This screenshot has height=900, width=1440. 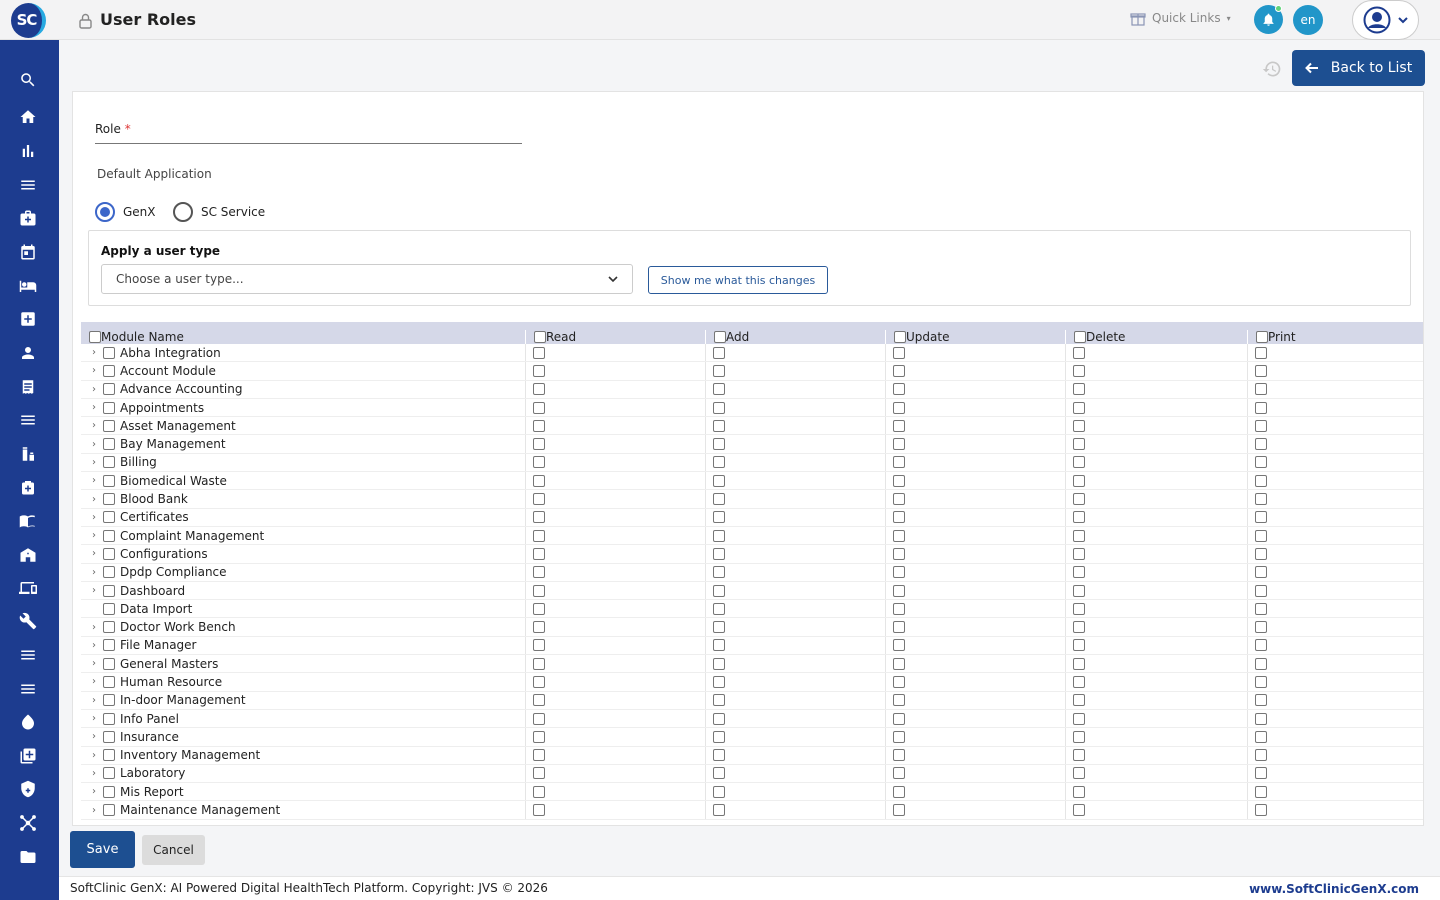 What do you see at coordinates (28, 823) in the screenshot?
I see `network-icon` at bounding box center [28, 823].